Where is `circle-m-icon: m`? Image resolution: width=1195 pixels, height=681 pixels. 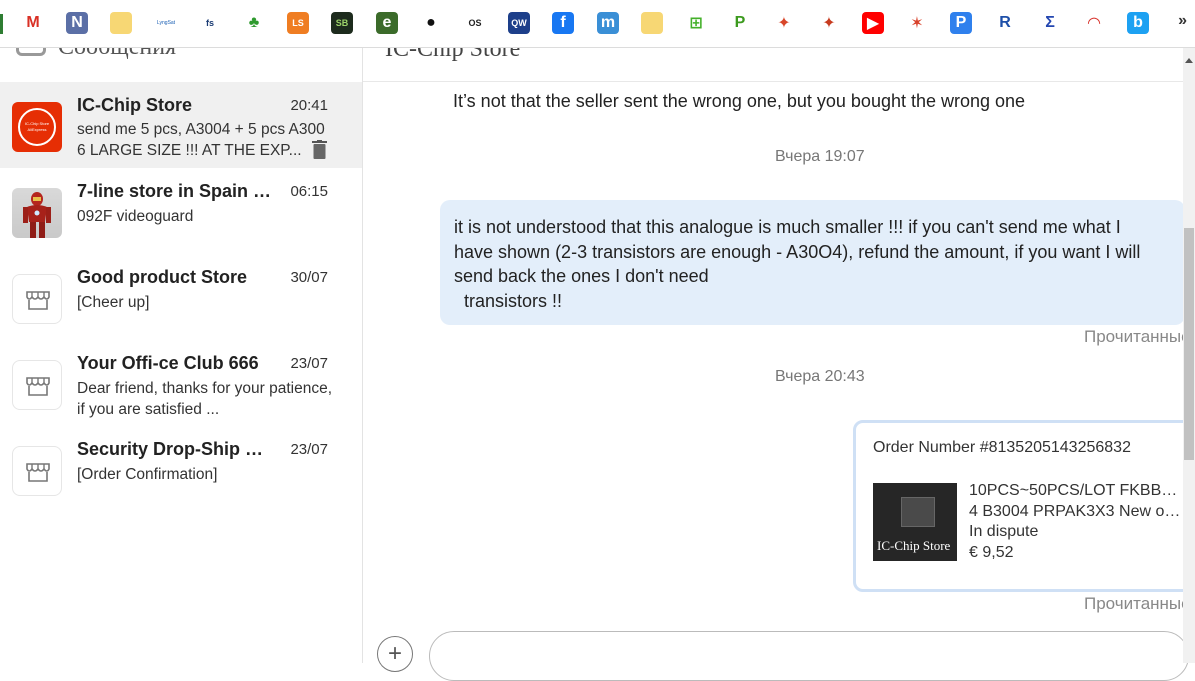
circle-m-icon: m is located at coordinates (608, 23).